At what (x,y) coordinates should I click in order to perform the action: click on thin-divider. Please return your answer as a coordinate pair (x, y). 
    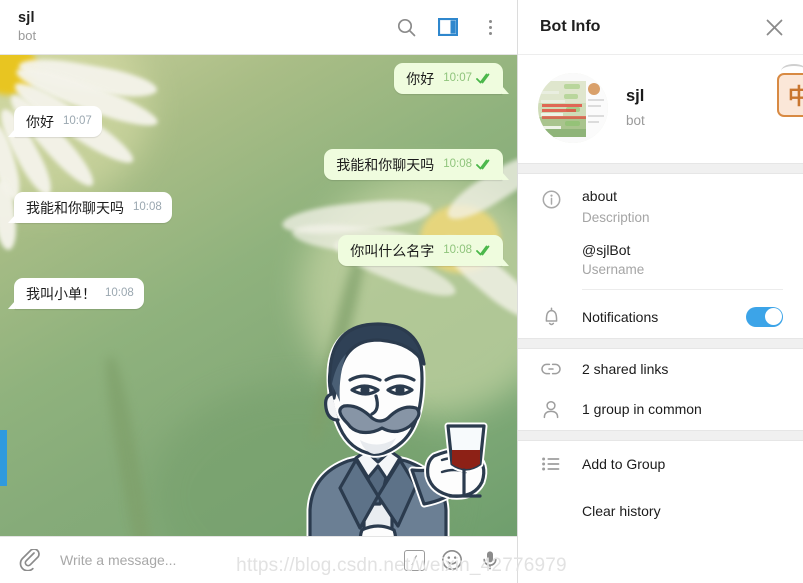
    Looking at the image, I should click on (682, 289).